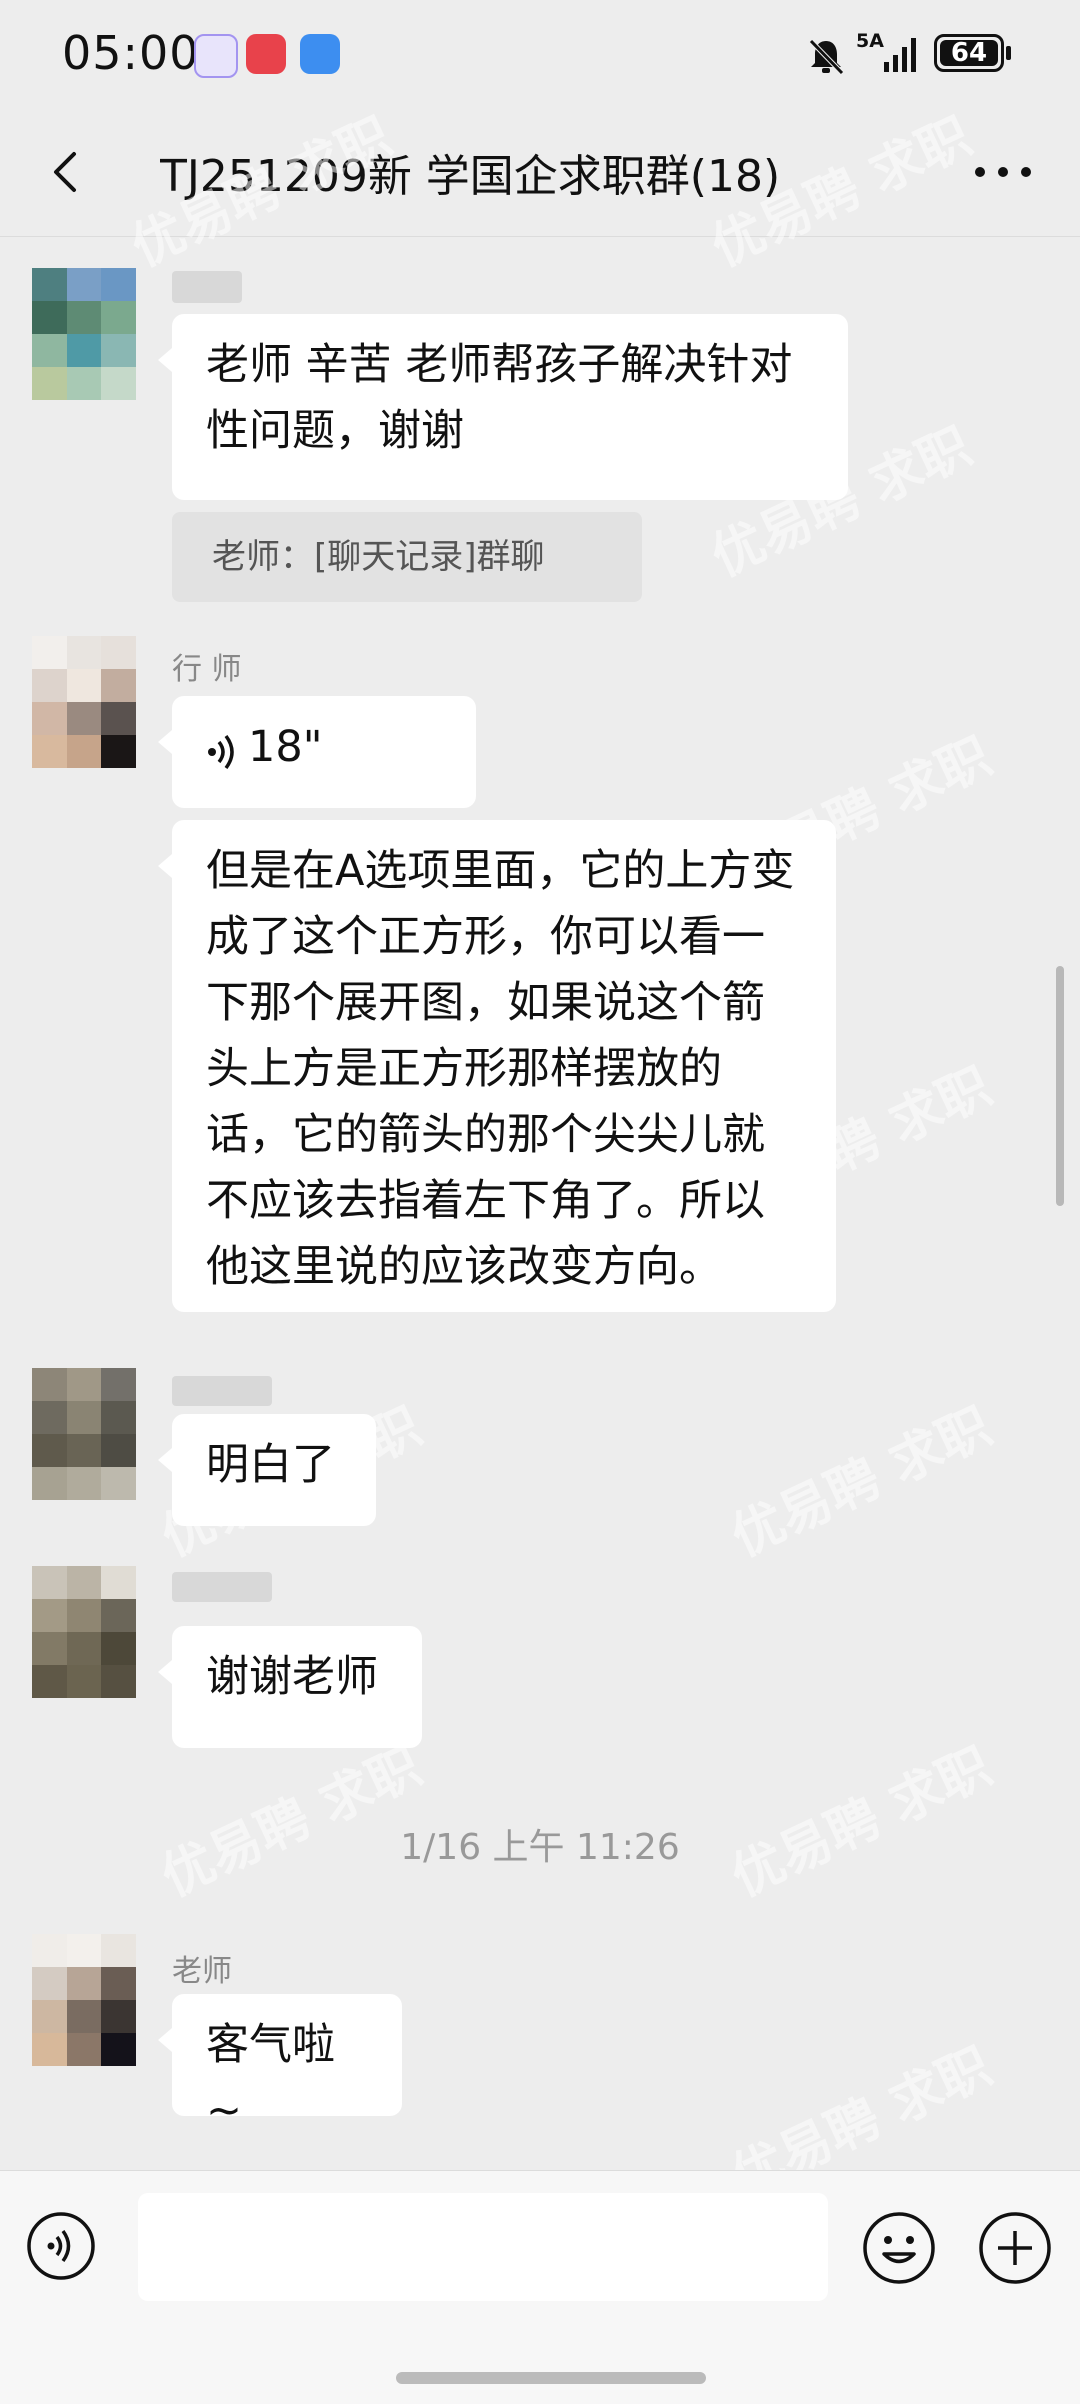 The image size is (1080, 2404). Describe the element at coordinates (899, 2248) in the screenshot. I see `emoji-icon` at that location.